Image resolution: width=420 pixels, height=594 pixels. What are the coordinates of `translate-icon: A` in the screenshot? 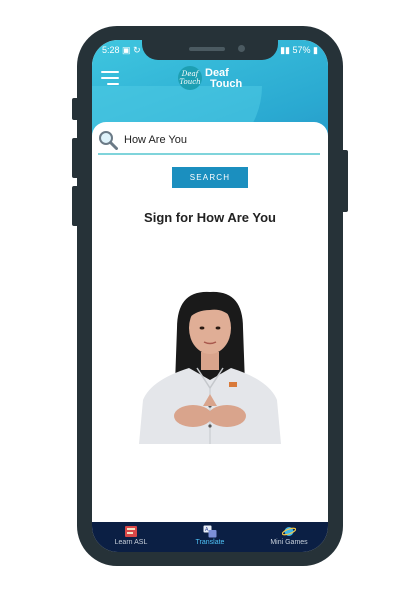 It's located at (210, 531).